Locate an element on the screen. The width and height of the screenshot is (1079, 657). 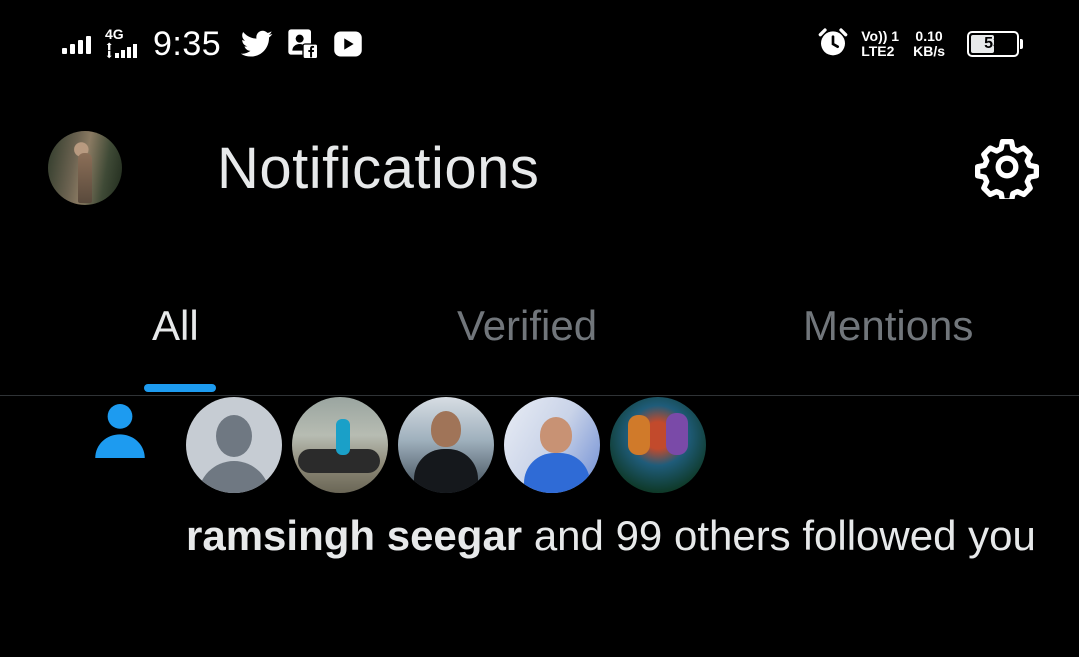
signal-strength-icon is located at coordinates (76, 44).